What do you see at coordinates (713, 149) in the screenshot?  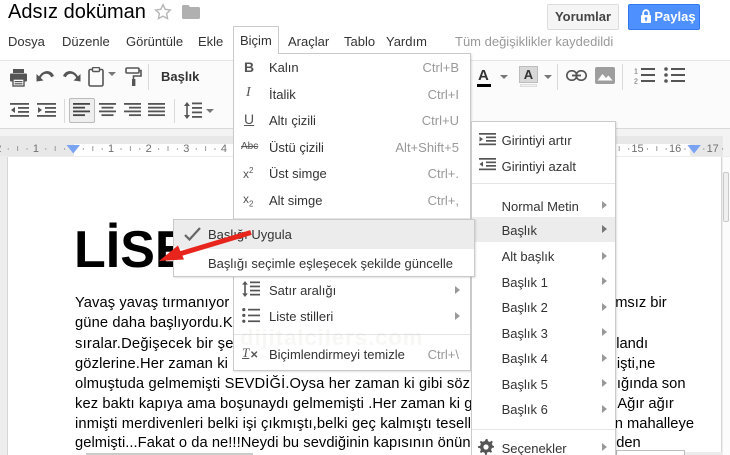 I see `svg-text: 17` at bounding box center [713, 149].